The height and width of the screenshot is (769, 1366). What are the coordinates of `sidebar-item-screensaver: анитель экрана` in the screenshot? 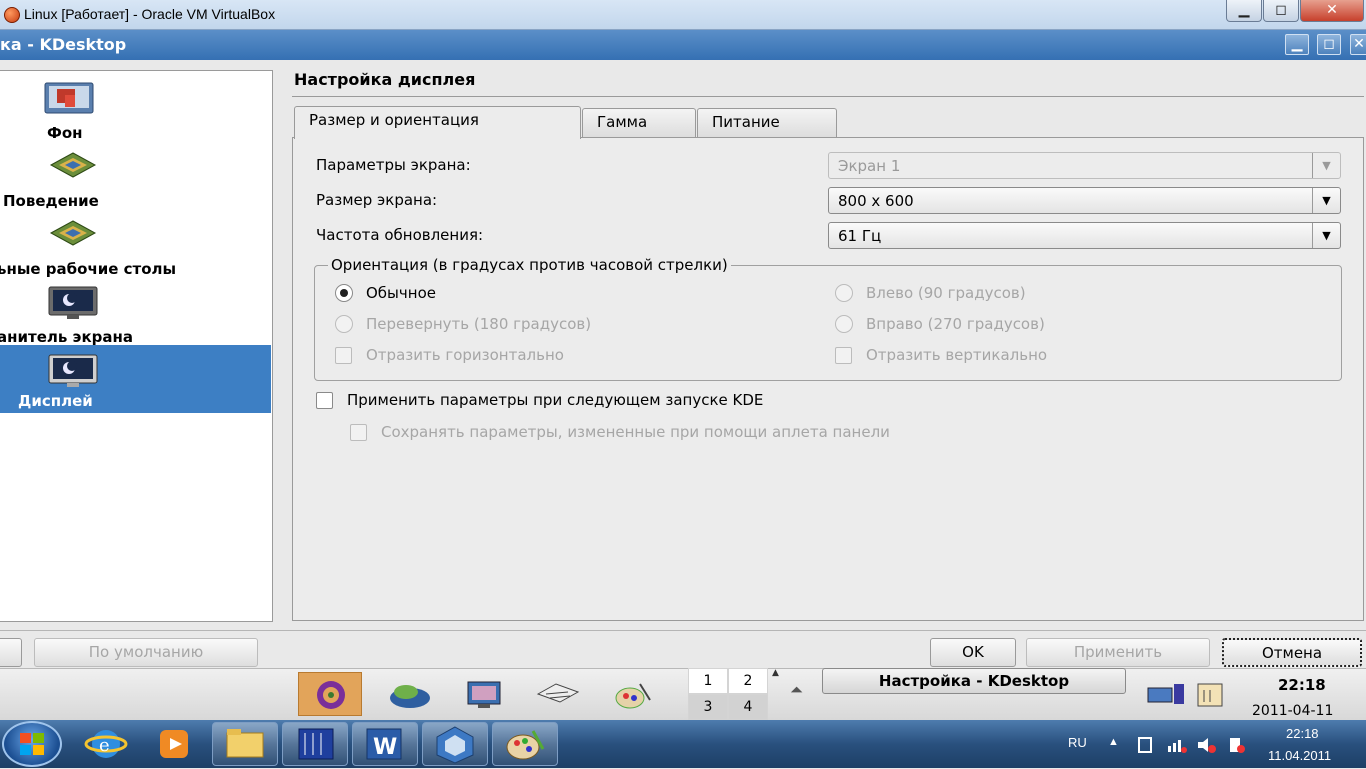 It's located at (135, 315).